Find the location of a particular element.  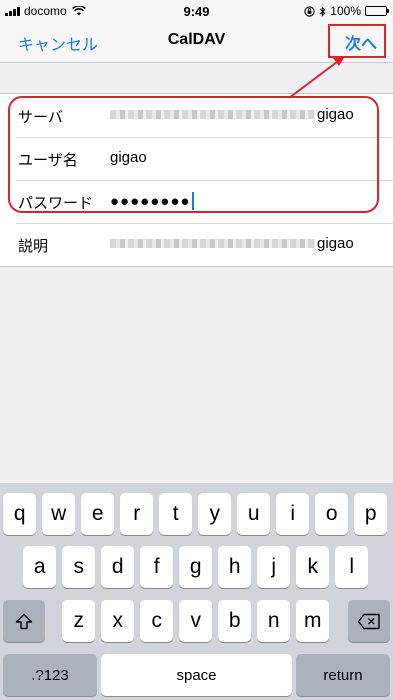

key-u: u is located at coordinates (254, 514).